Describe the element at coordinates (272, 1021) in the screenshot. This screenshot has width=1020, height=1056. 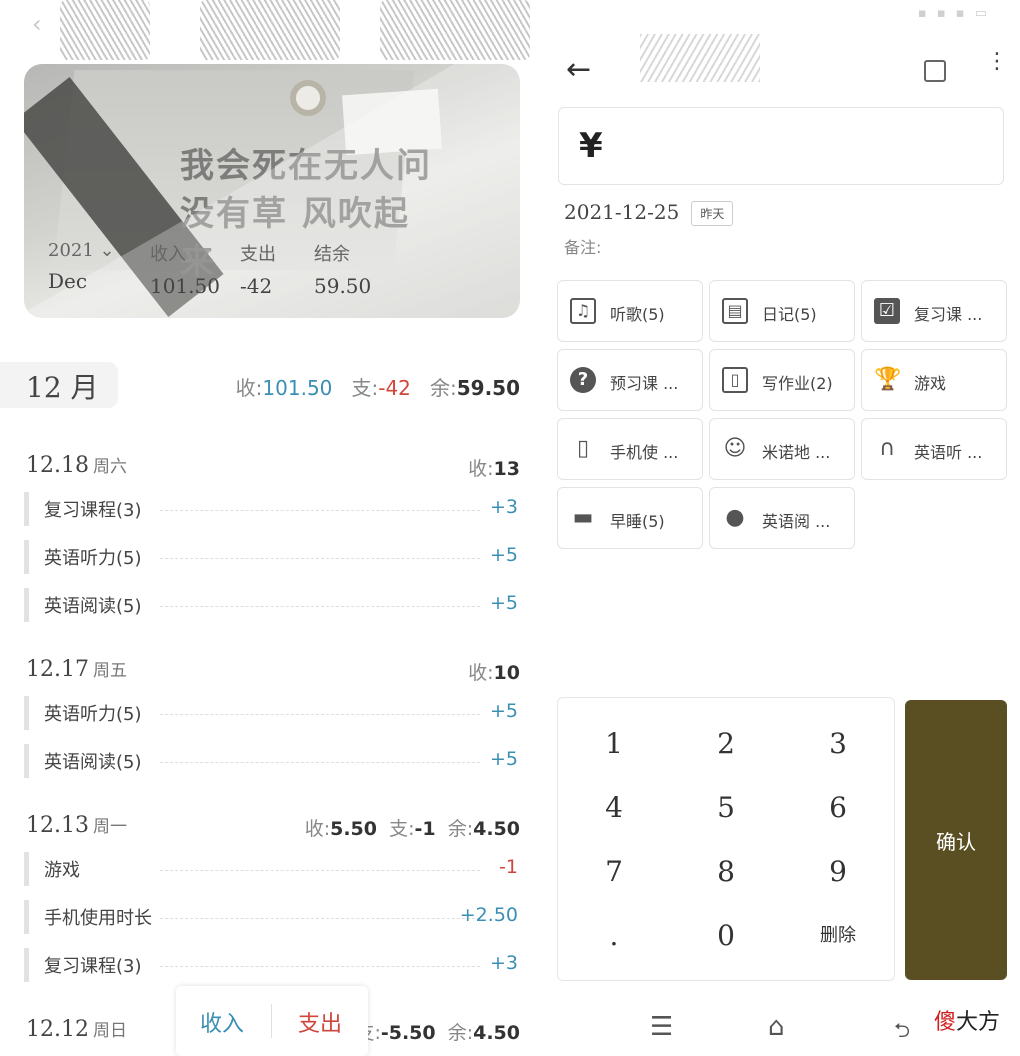
I see `add-record-toggle: 收入 支出` at that location.